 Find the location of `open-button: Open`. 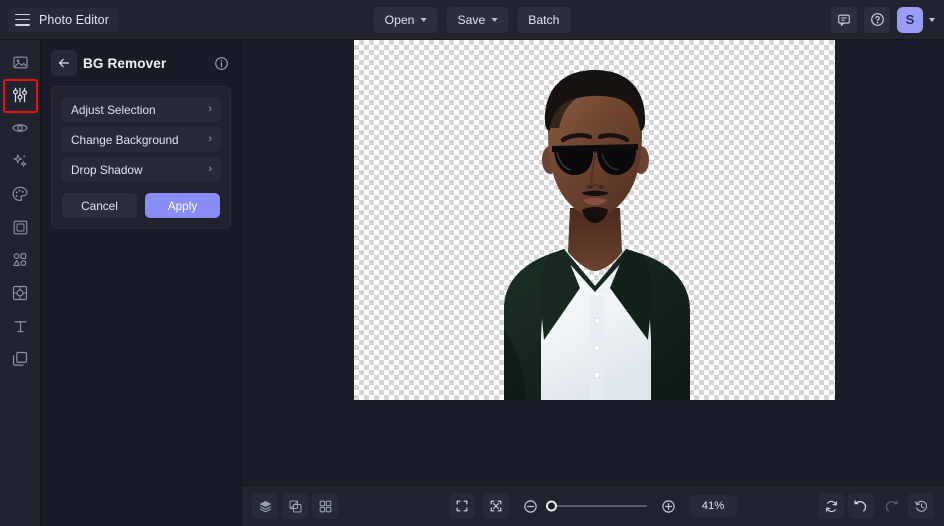

open-button: Open is located at coordinates (405, 19).